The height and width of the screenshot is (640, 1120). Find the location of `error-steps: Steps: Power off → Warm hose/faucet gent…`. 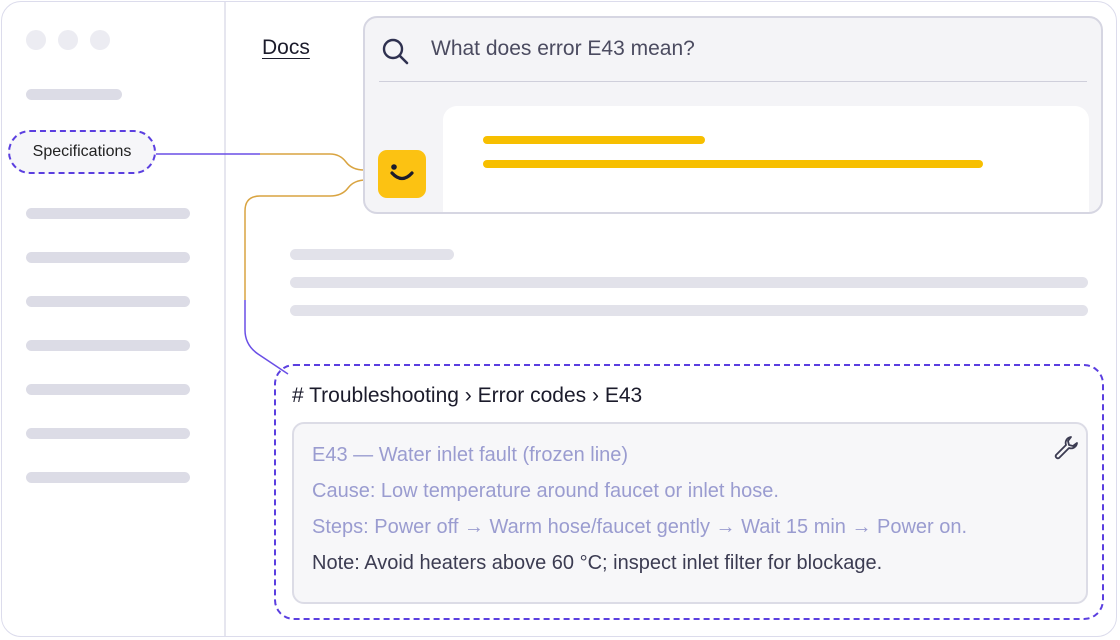

error-steps: Steps: Power off → Warm hose/faucet gent… is located at coordinates (640, 527).